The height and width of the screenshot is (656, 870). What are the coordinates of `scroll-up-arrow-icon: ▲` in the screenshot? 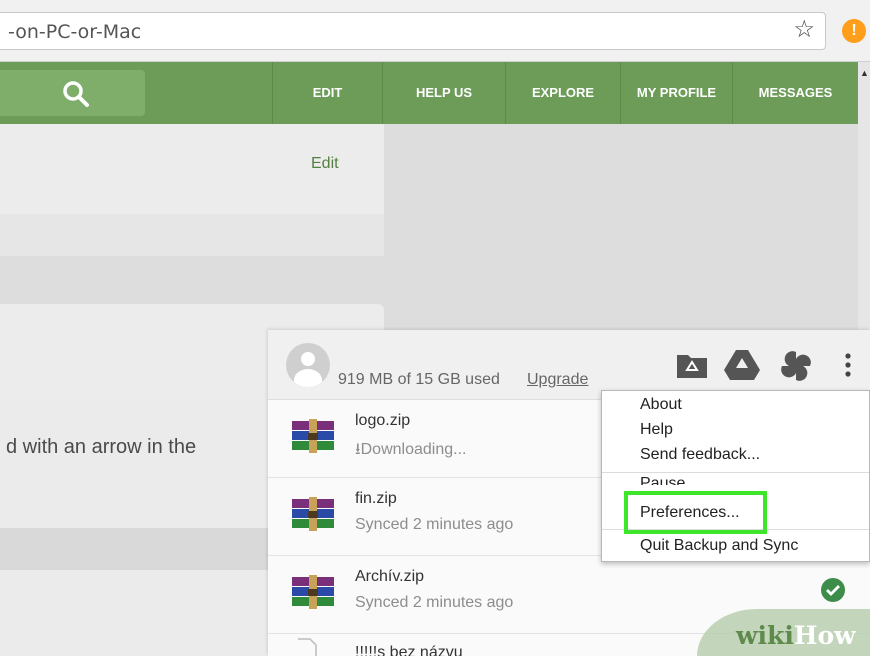 It's located at (864, 73).